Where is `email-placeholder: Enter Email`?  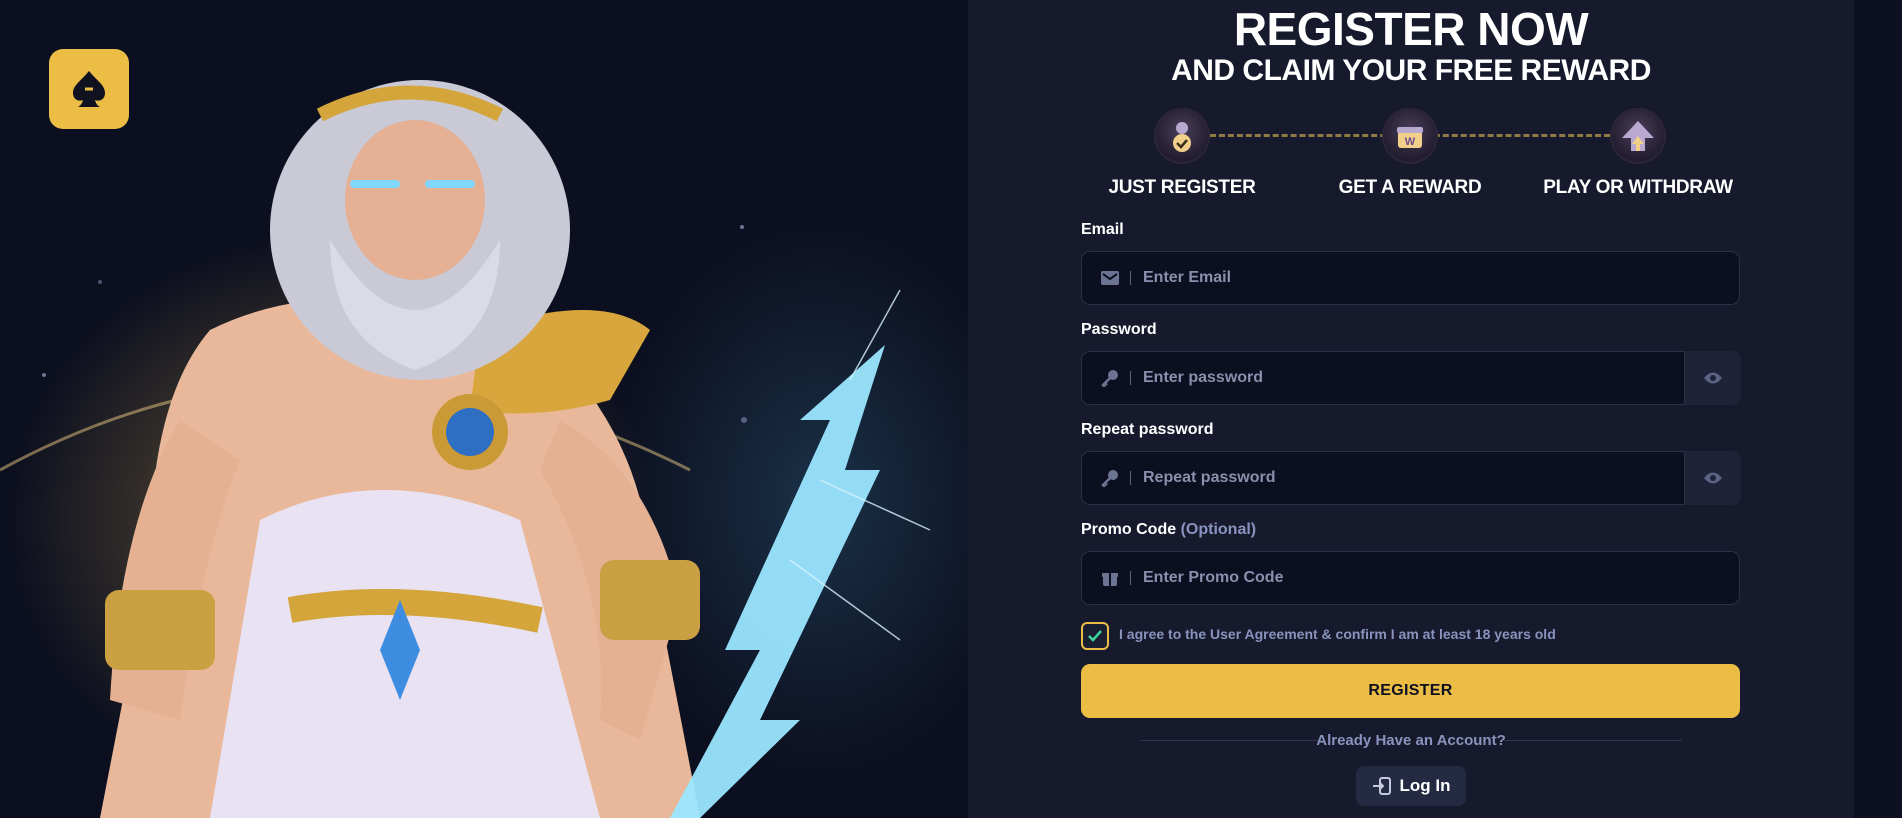
email-placeholder: Enter Email is located at coordinates (1187, 277).